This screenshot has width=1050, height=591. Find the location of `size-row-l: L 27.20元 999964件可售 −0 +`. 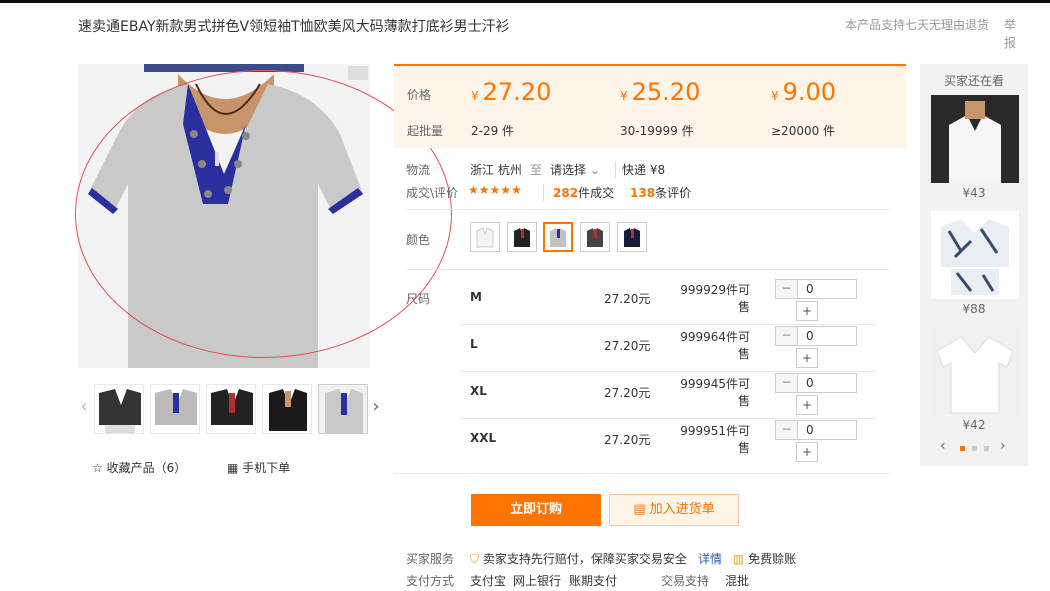

size-row-l: L 27.20元 999964件可售 −0 + is located at coordinates (668, 349).